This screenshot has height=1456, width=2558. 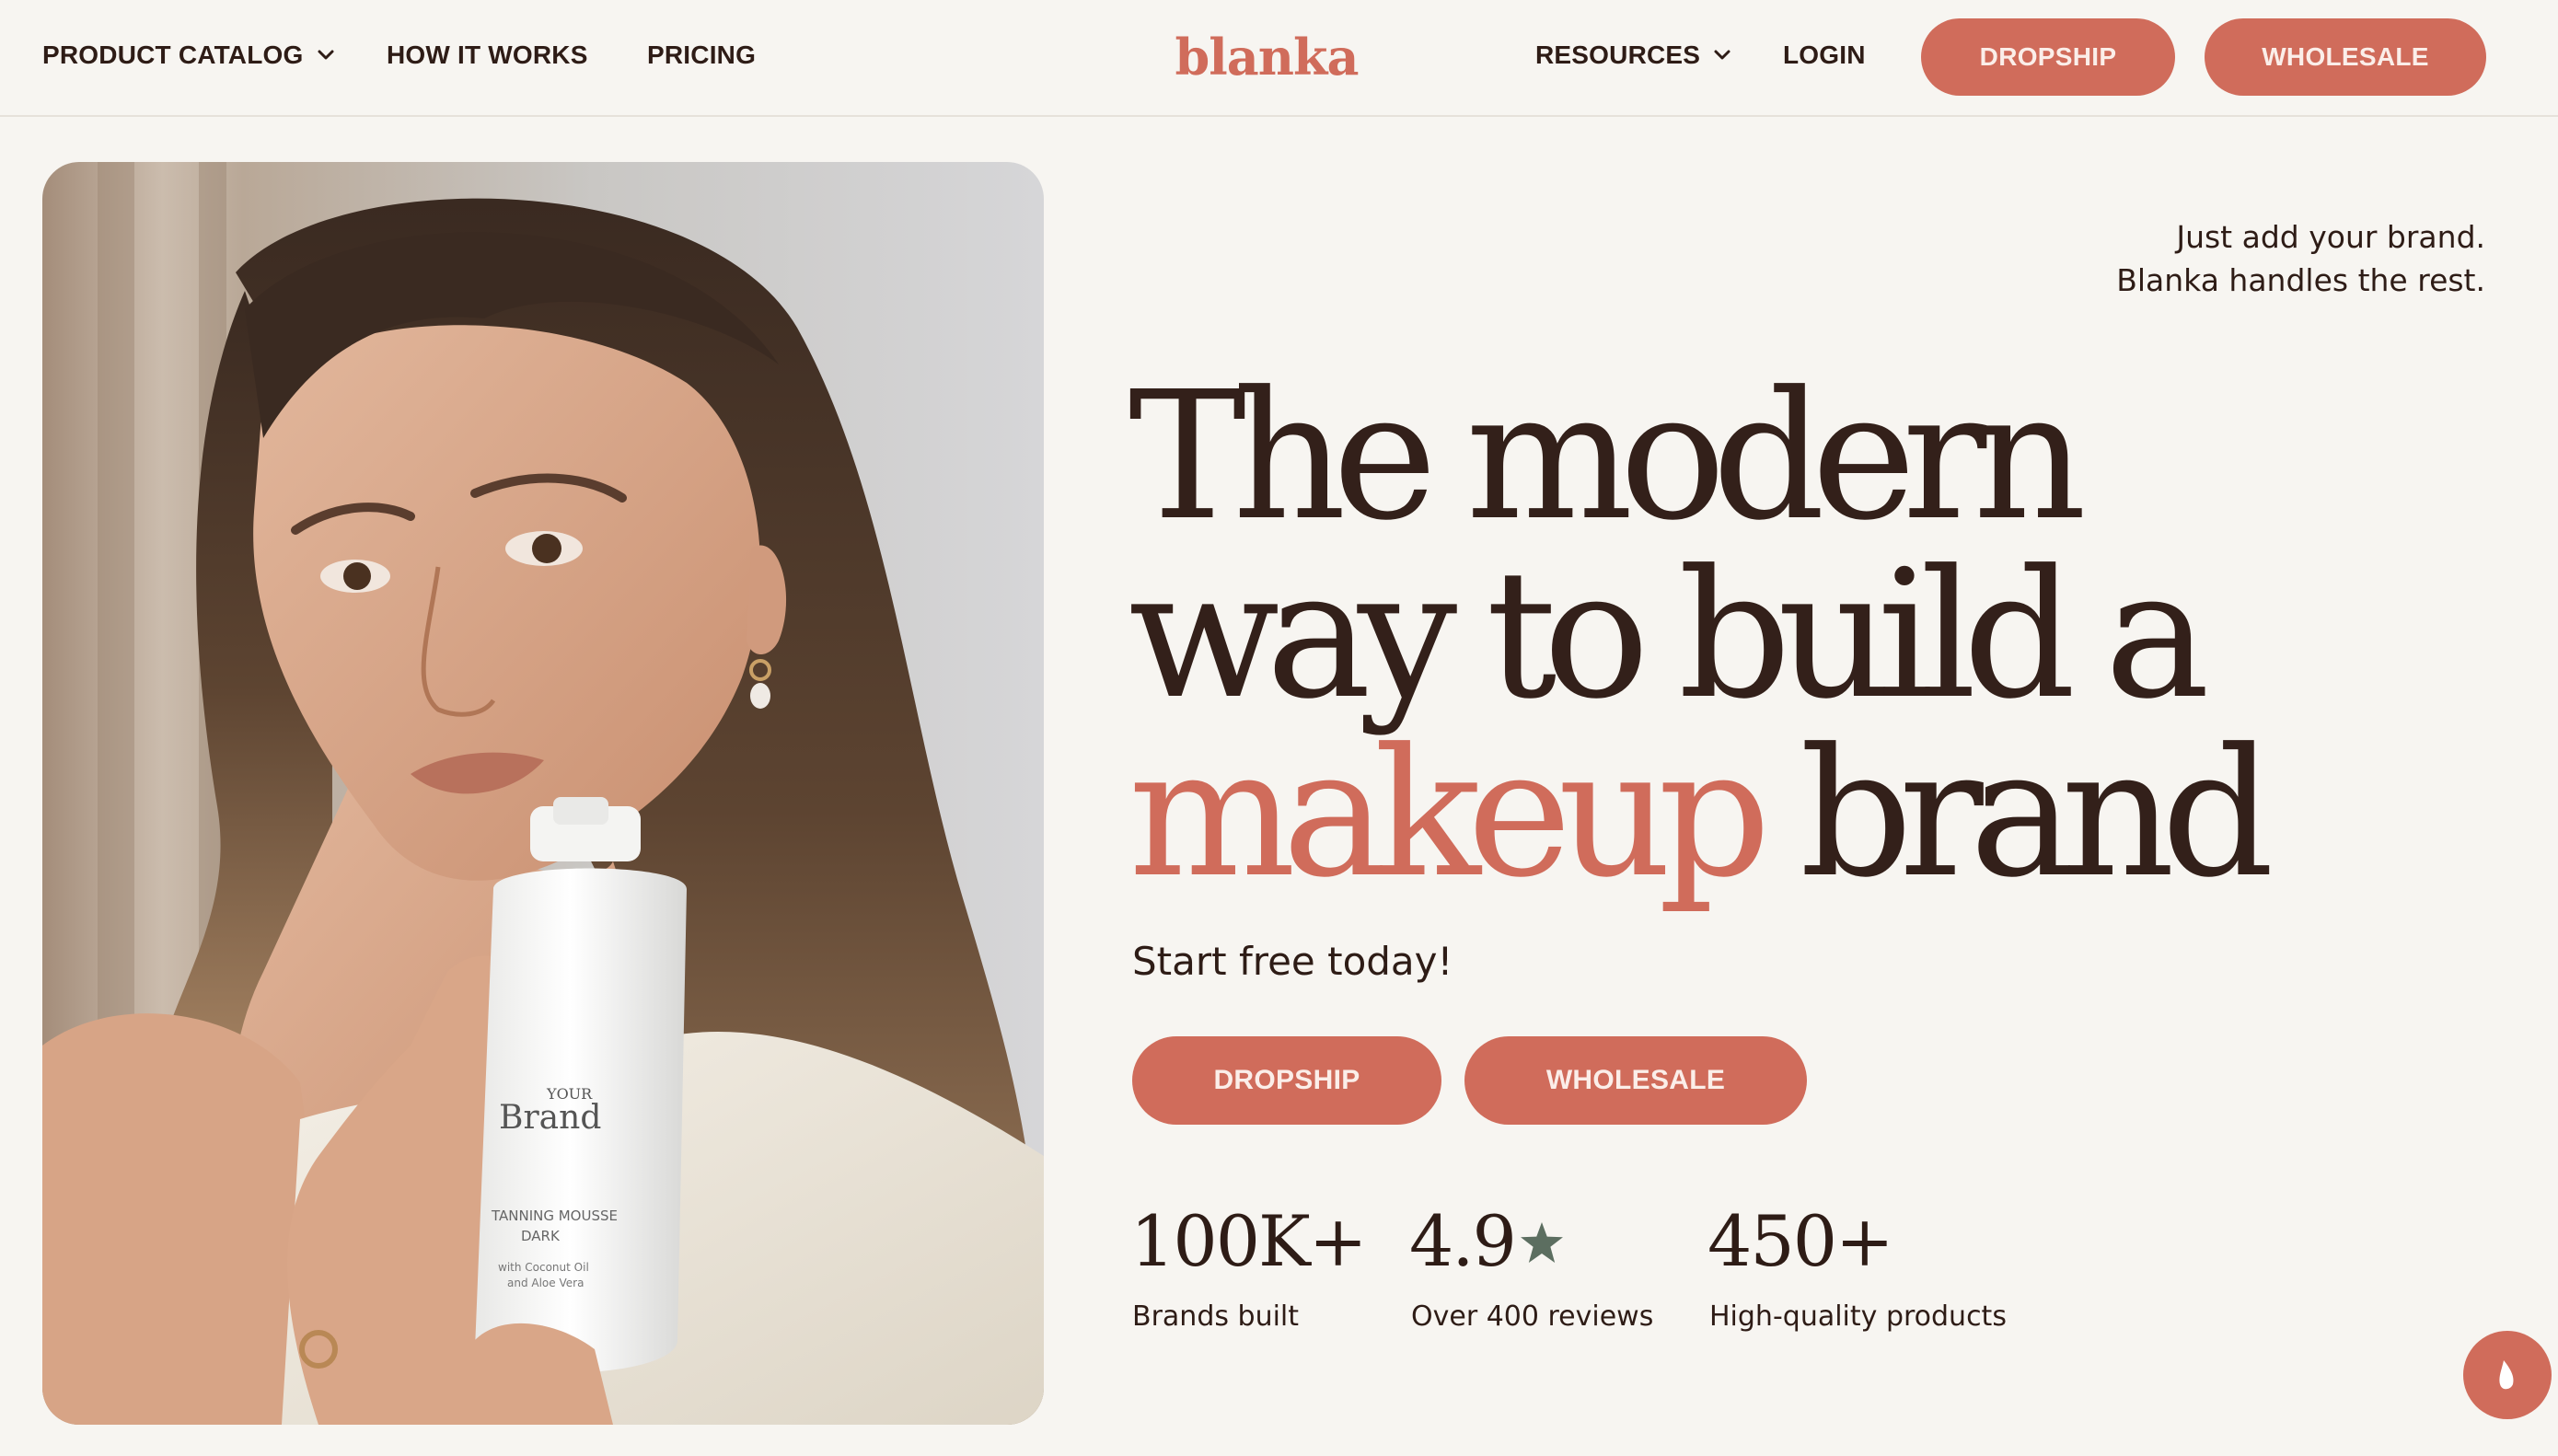 I want to click on tagline-line-1: Just add your brand., so click(x=2330, y=237).